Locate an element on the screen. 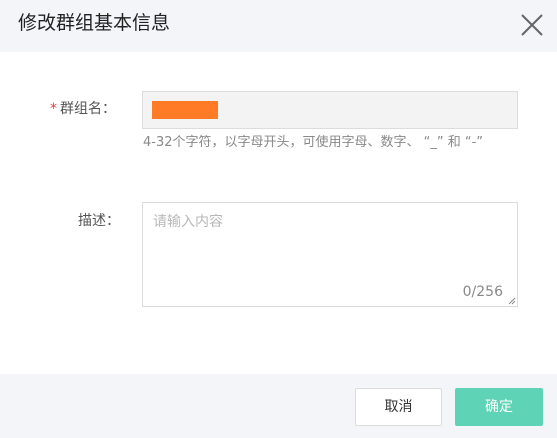 The width and height of the screenshot is (557, 438). confirm-button: 确定 is located at coordinates (499, 407).